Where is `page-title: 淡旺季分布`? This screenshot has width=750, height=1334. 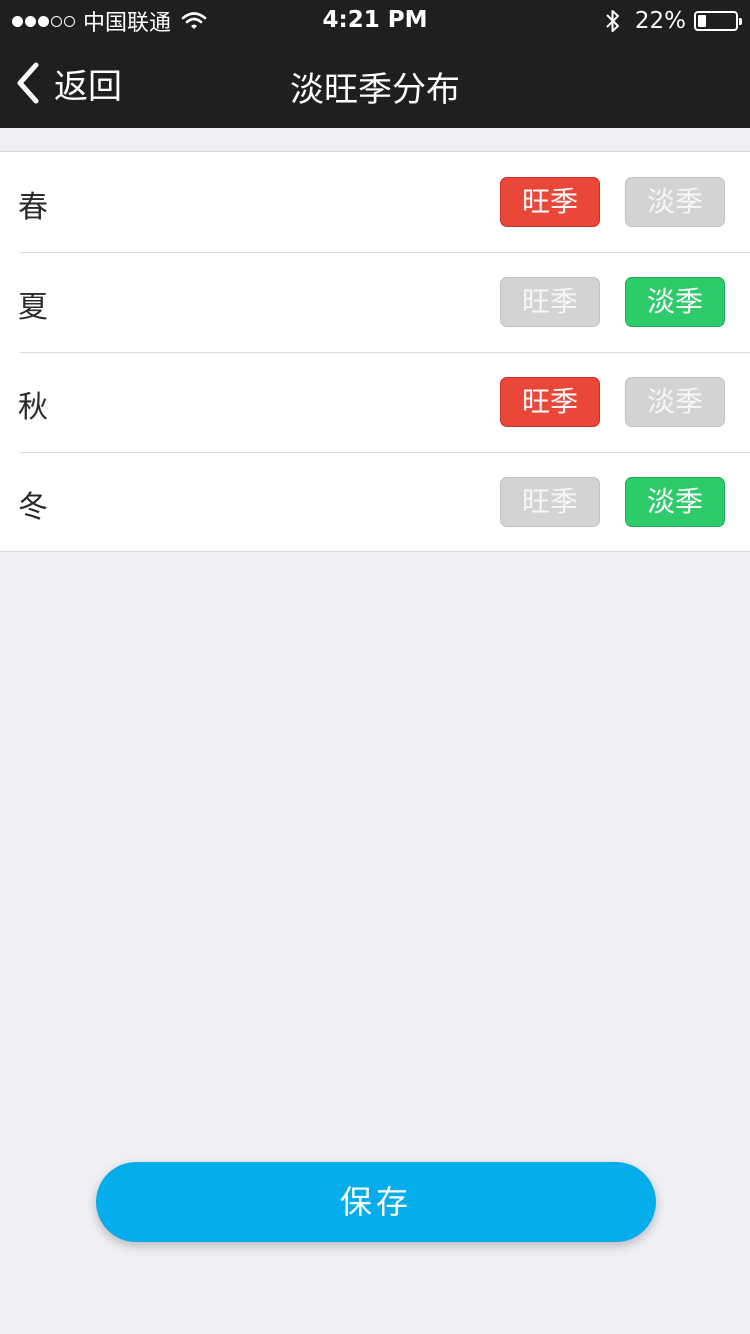
page-title: 淡旺季分布 is located at coordinates (375, 90).